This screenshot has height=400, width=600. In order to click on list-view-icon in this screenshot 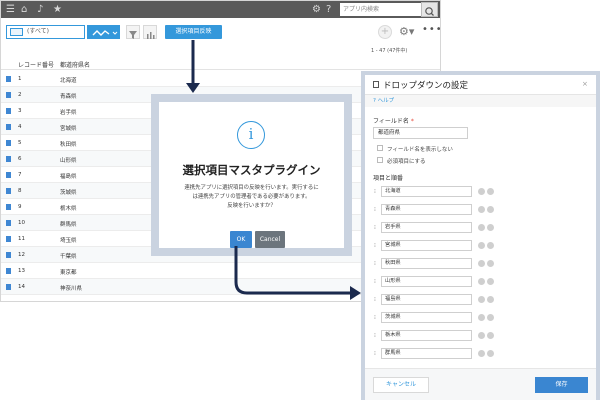, I will do `click(16, 32)`.